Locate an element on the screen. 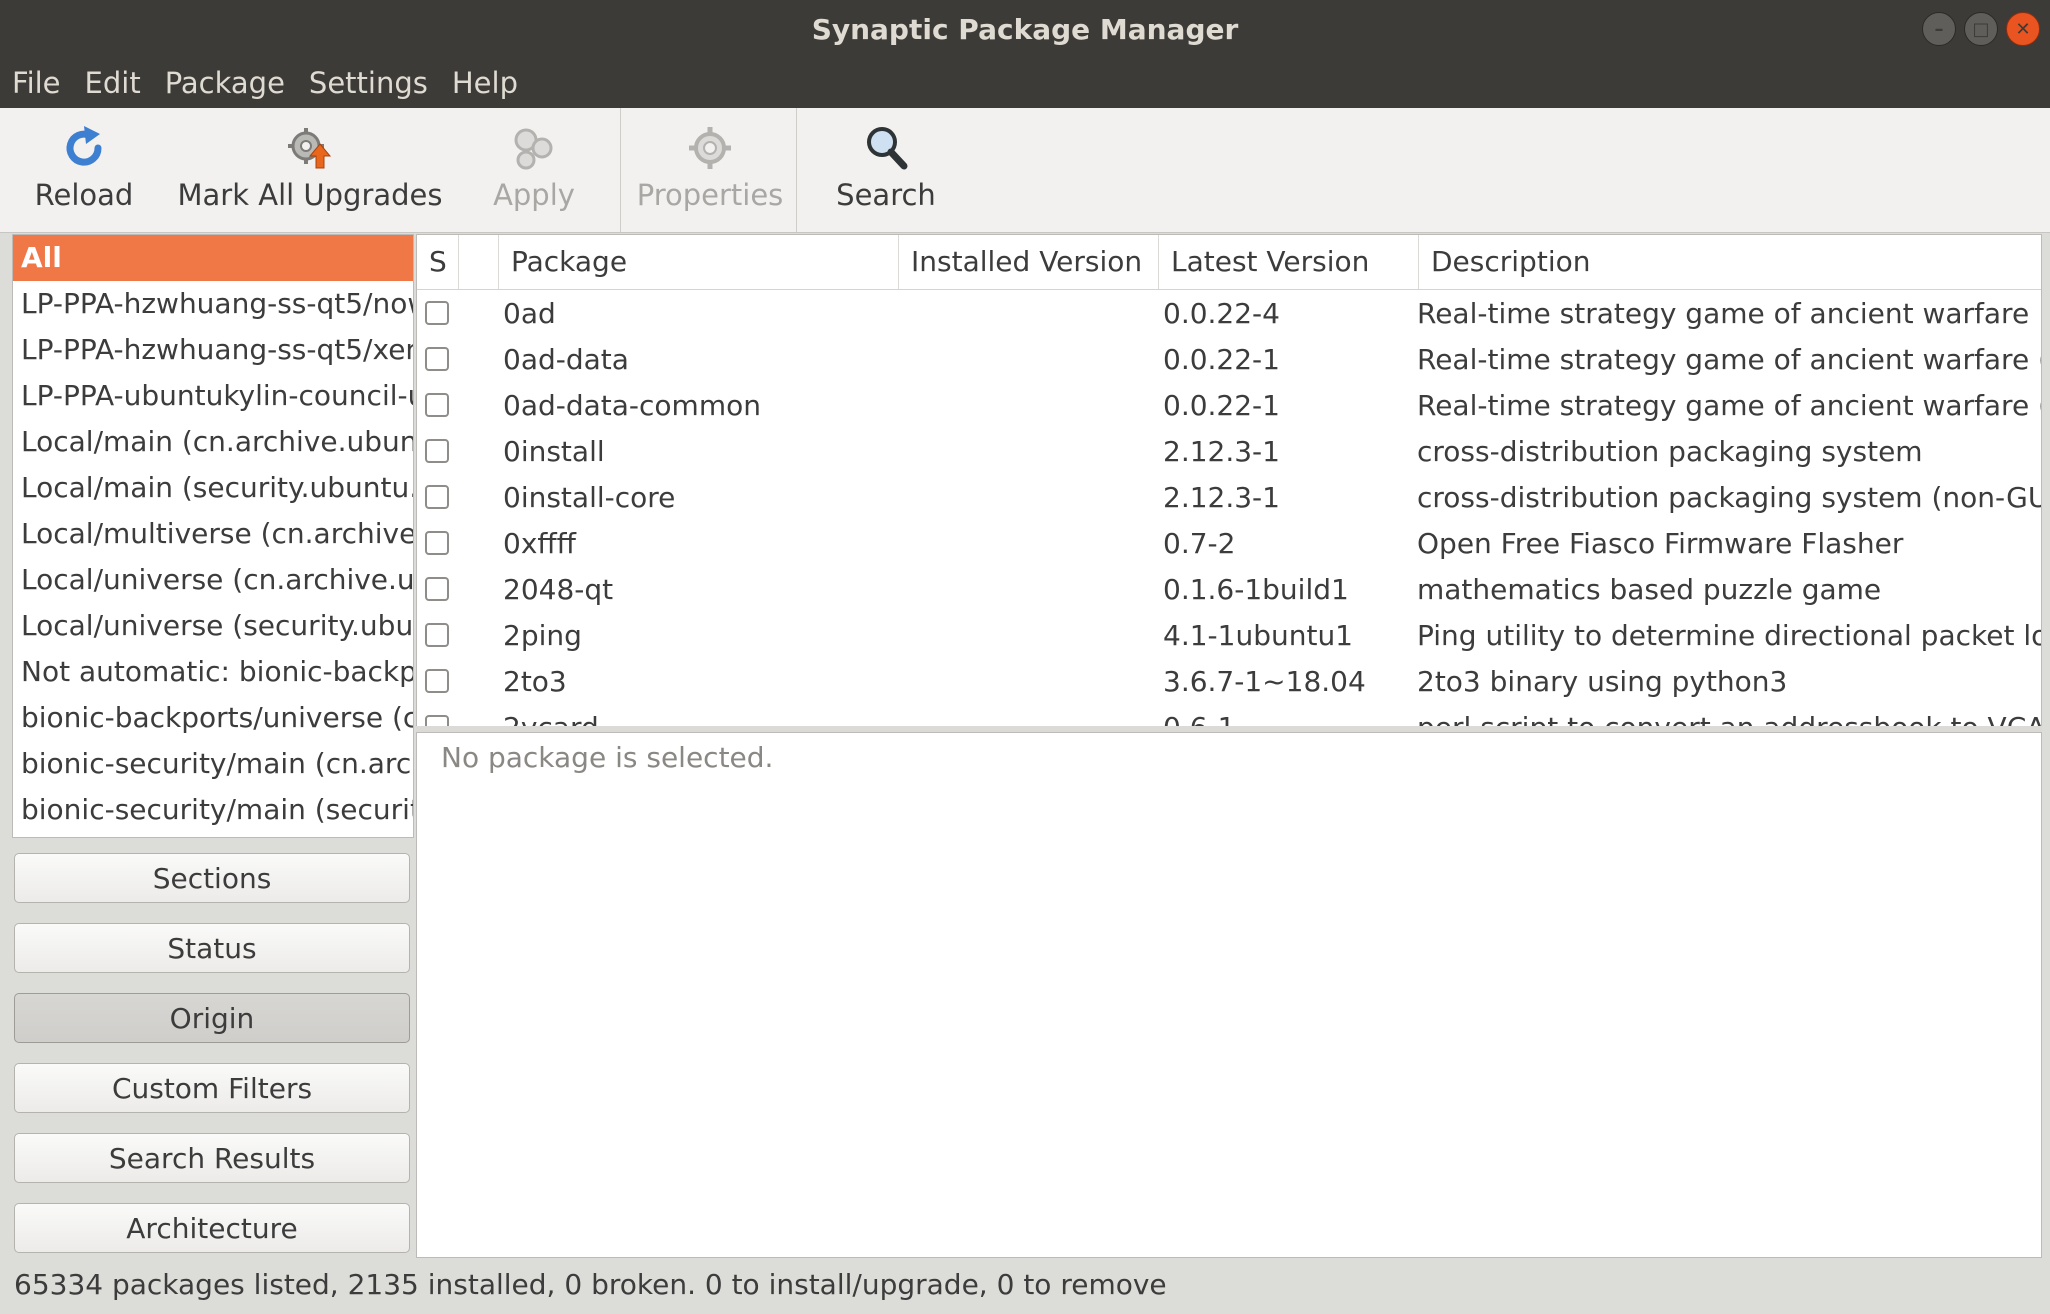  reload-label: Reload is located at coordinates (84, 195).